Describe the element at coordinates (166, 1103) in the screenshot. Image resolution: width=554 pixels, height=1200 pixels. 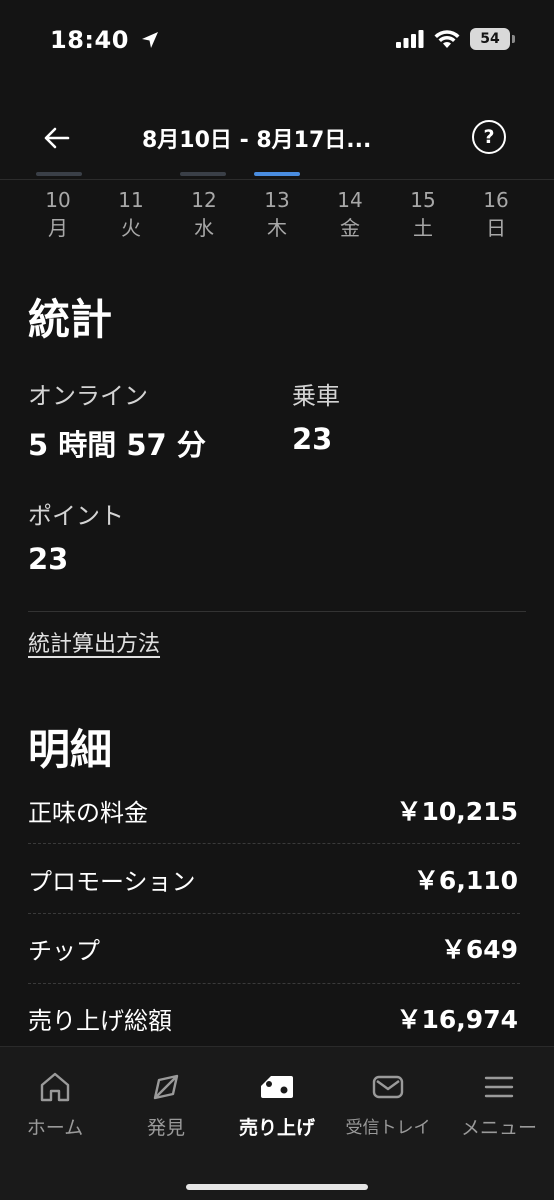
I see `nav-item-discover: 発見` at that location.